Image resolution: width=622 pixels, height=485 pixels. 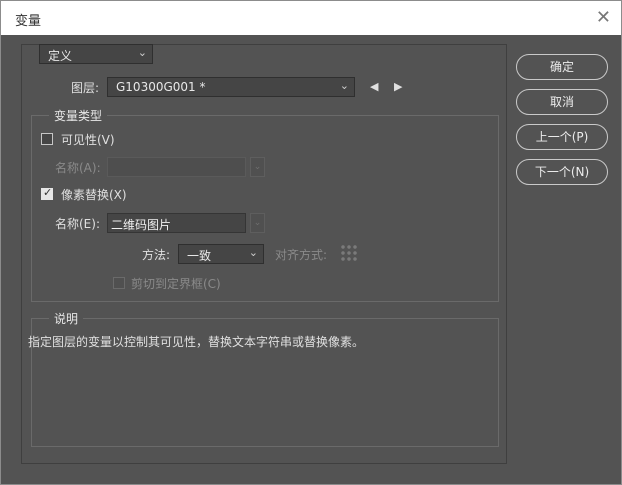 What do you see at coordinates (78, 168) in the screenshot?
I see `visibility-name-label: 名称(A):` at bounding box center [78, 168].